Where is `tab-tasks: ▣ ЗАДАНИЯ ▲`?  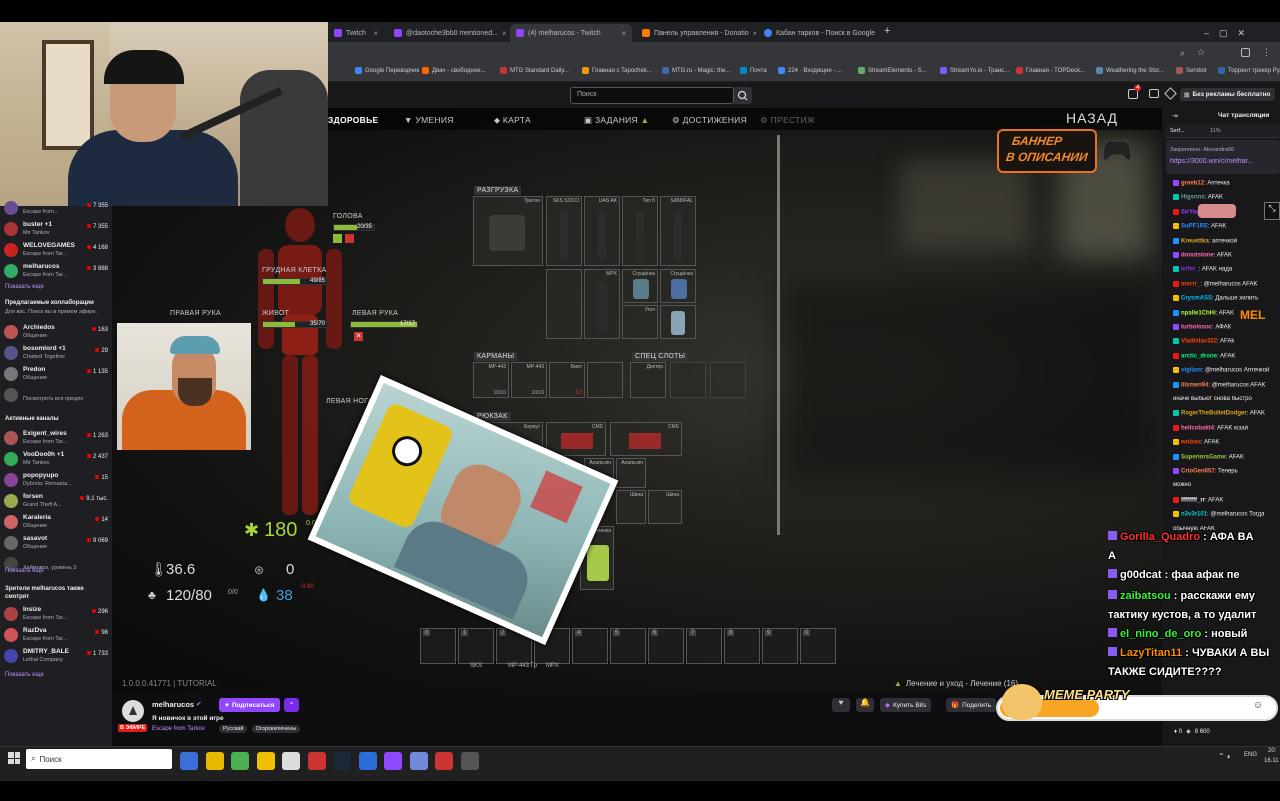
tab-tasks: ▣ ЗАДАНИЯ ▲ is located at coordinates (616, 120).